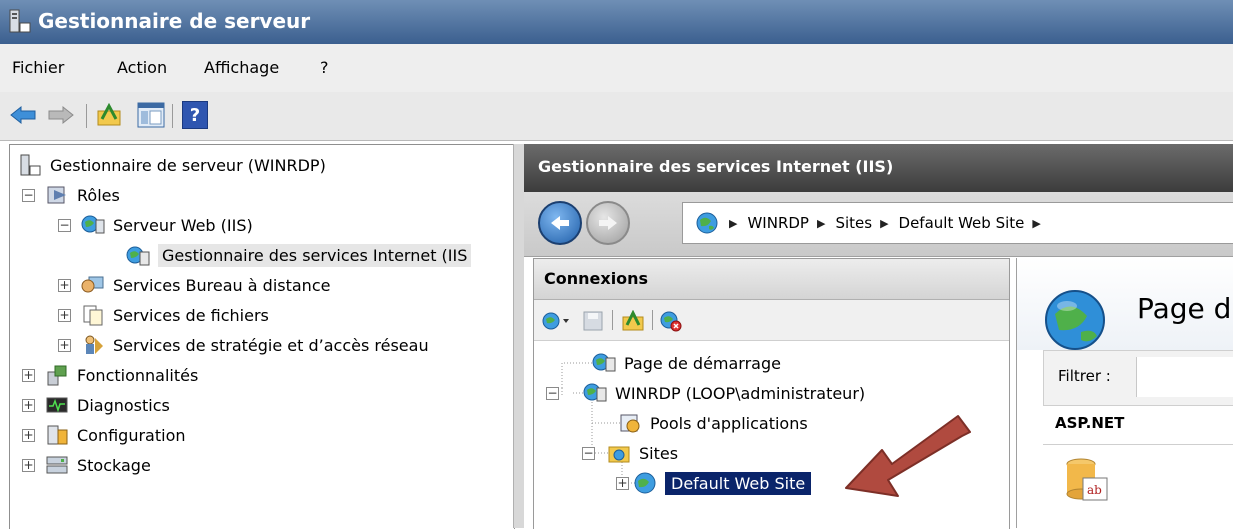 The height and width of the screenshot is (529, 1233). What do you see at coordinates (908, 456) in the screenshot?
I see `annotation-arrow` at bounding box center [908, 456].